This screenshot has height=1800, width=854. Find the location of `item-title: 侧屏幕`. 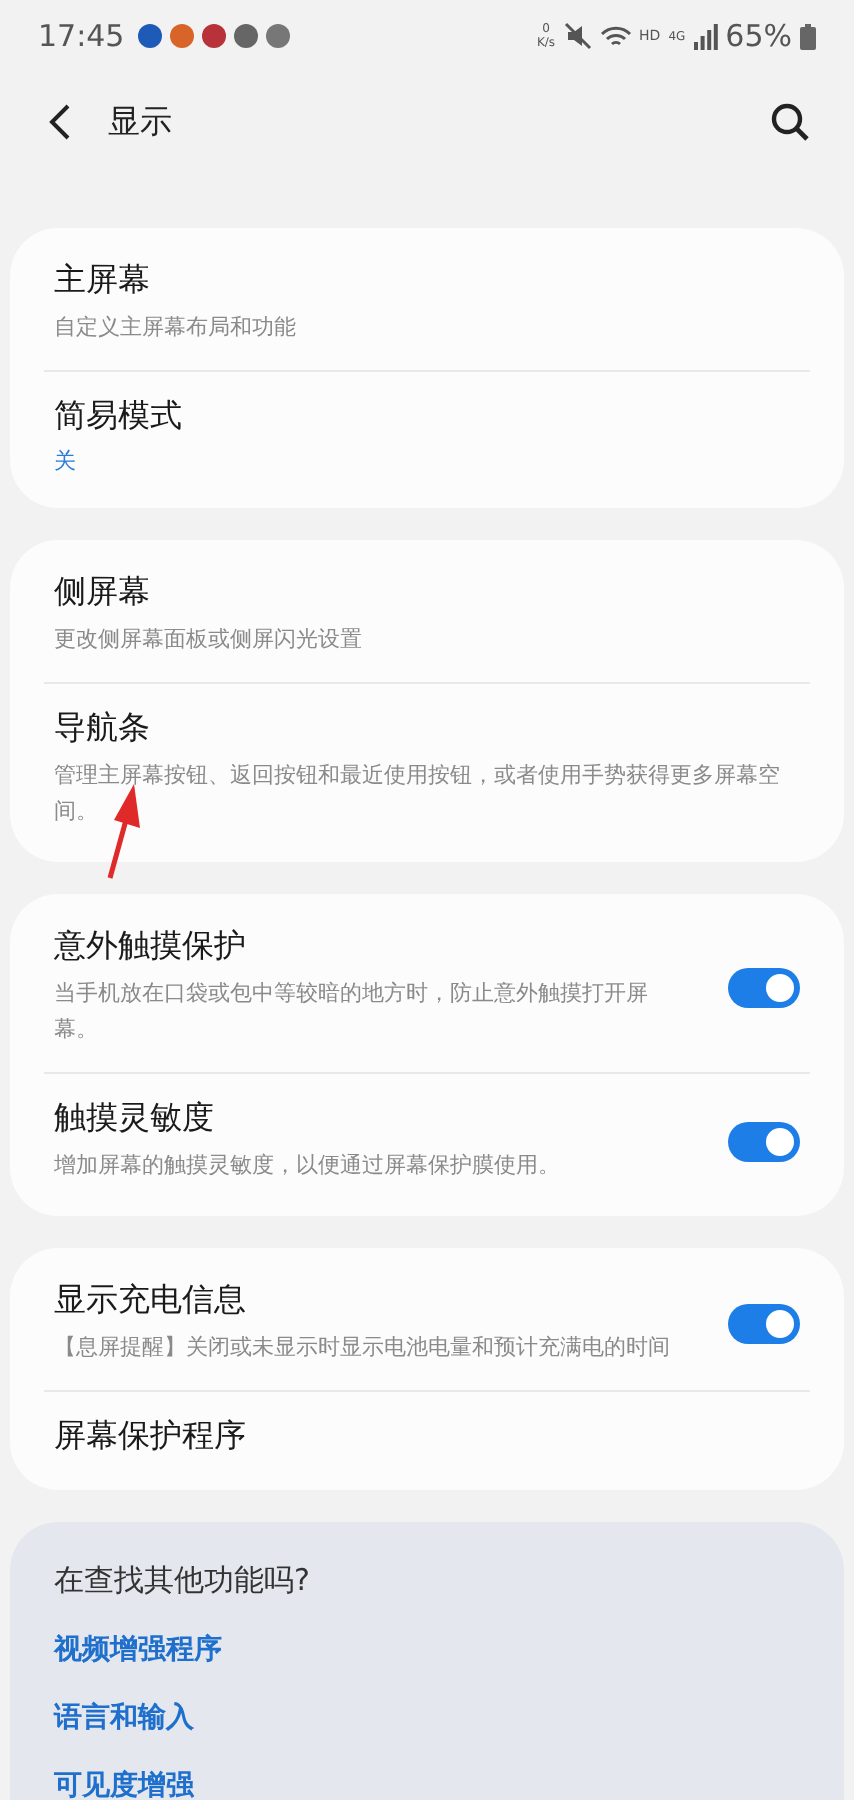

item-title: 侧屏幕 is located at coordinates (103, 593).